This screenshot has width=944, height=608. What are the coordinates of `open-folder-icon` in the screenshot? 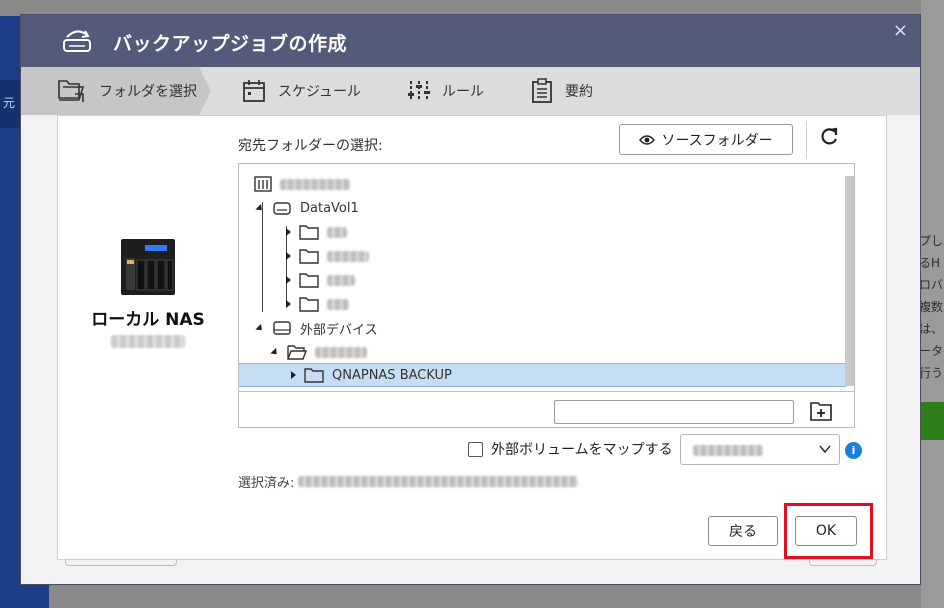 It's located at (297, 352).